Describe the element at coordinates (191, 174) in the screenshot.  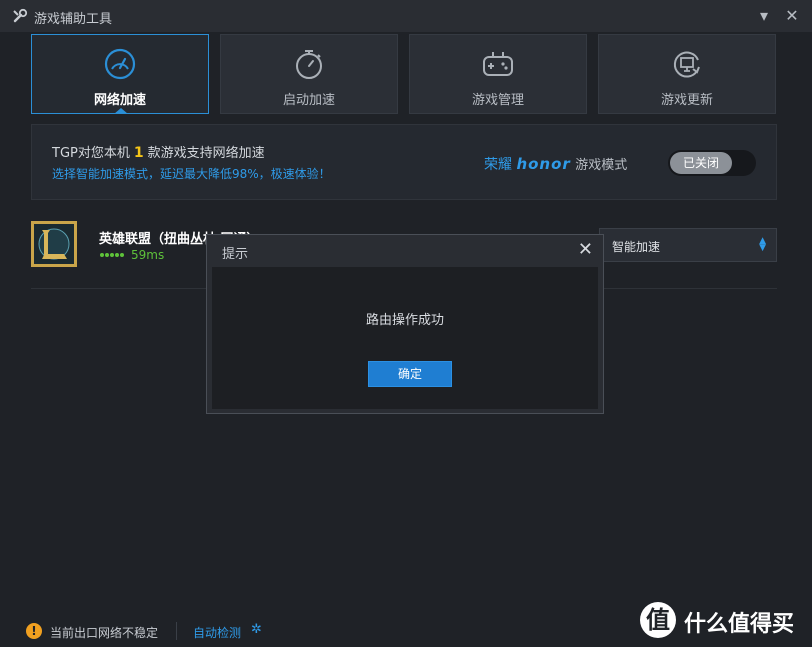
I see `boost-hint-text: 选择智能加速模式，延迟最大降低98%，极速体验！` at that location.